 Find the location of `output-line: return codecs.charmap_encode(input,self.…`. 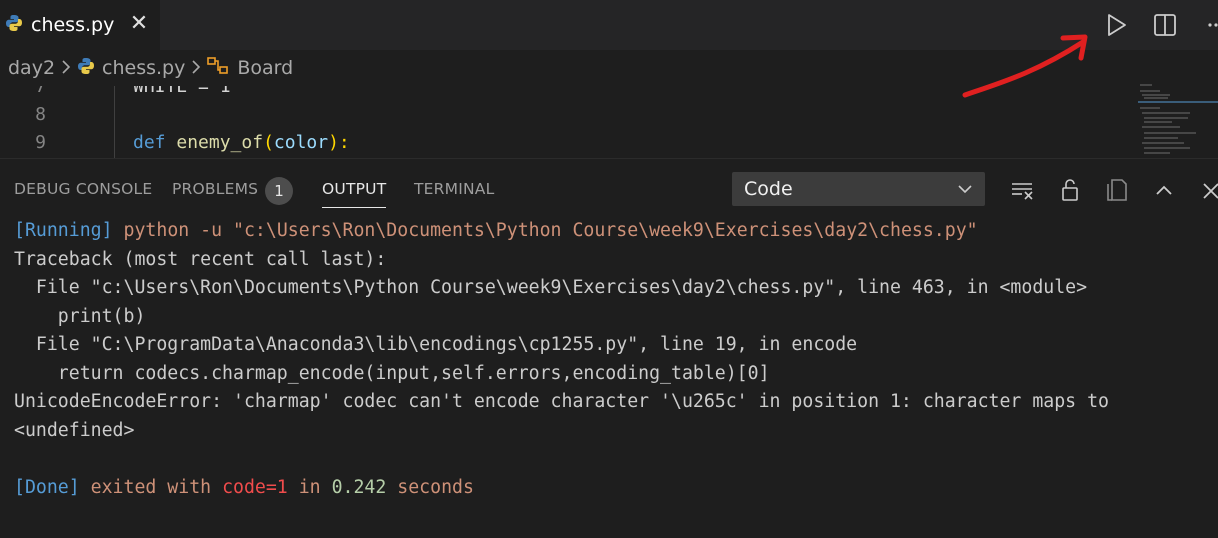

output-line: return codecs.charmap_encode(input,self.… is located at coordinates (392, 373).